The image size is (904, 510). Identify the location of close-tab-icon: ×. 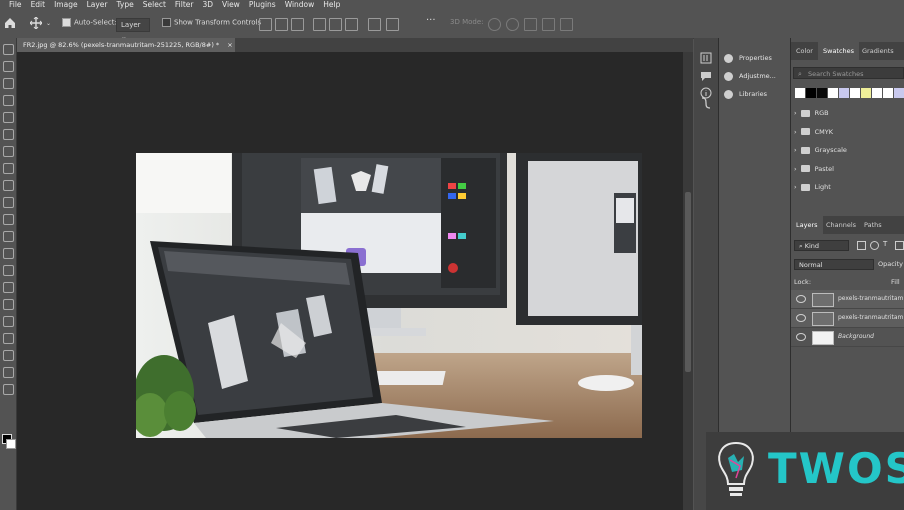
(229, 45).